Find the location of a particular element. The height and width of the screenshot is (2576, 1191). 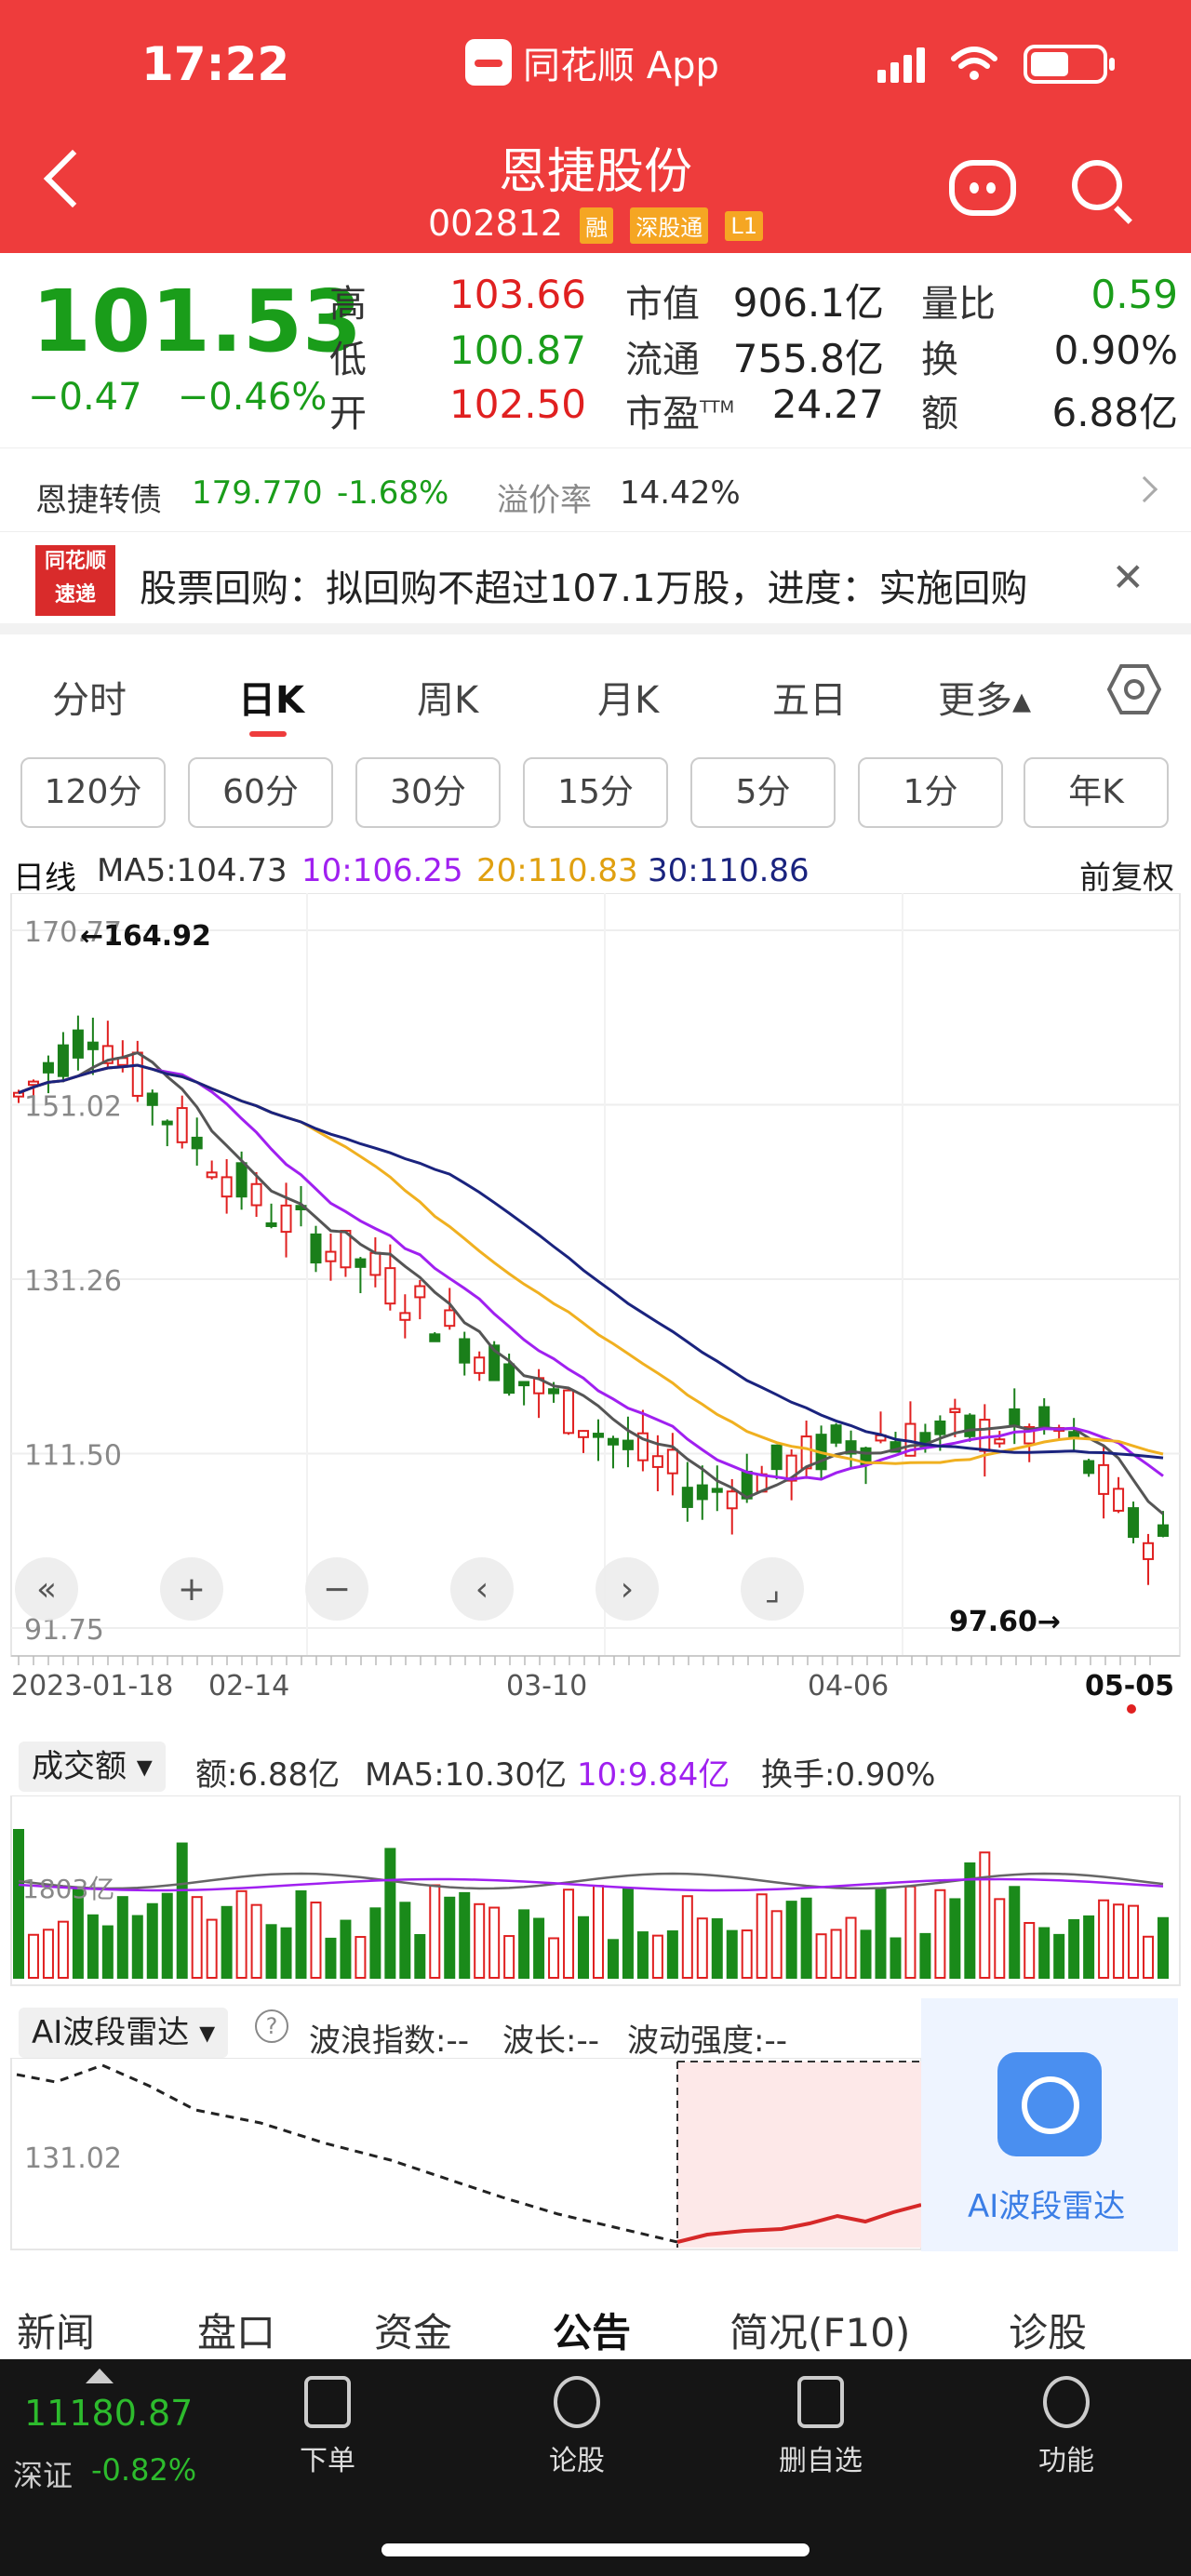

tab-15min: 15分 is located at coordinates (595, 792).